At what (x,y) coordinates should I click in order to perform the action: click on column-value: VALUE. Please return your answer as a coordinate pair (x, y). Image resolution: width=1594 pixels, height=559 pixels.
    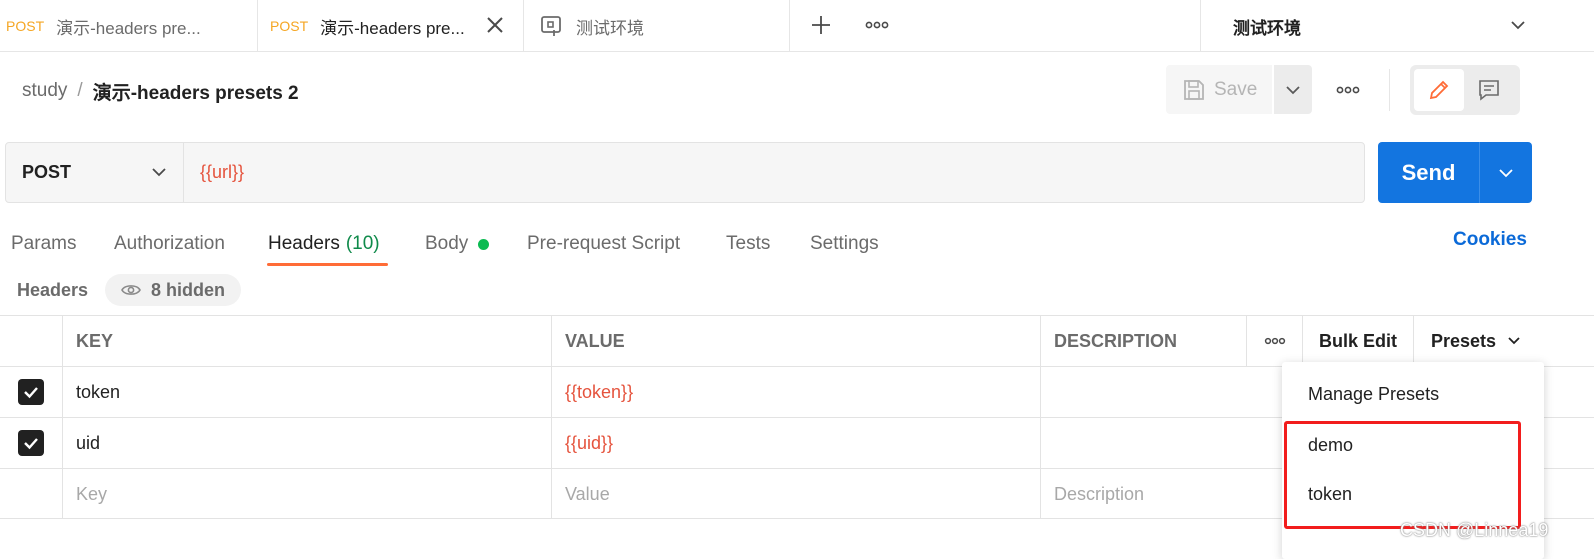
    Looking at the image, I should click on (795, 341).